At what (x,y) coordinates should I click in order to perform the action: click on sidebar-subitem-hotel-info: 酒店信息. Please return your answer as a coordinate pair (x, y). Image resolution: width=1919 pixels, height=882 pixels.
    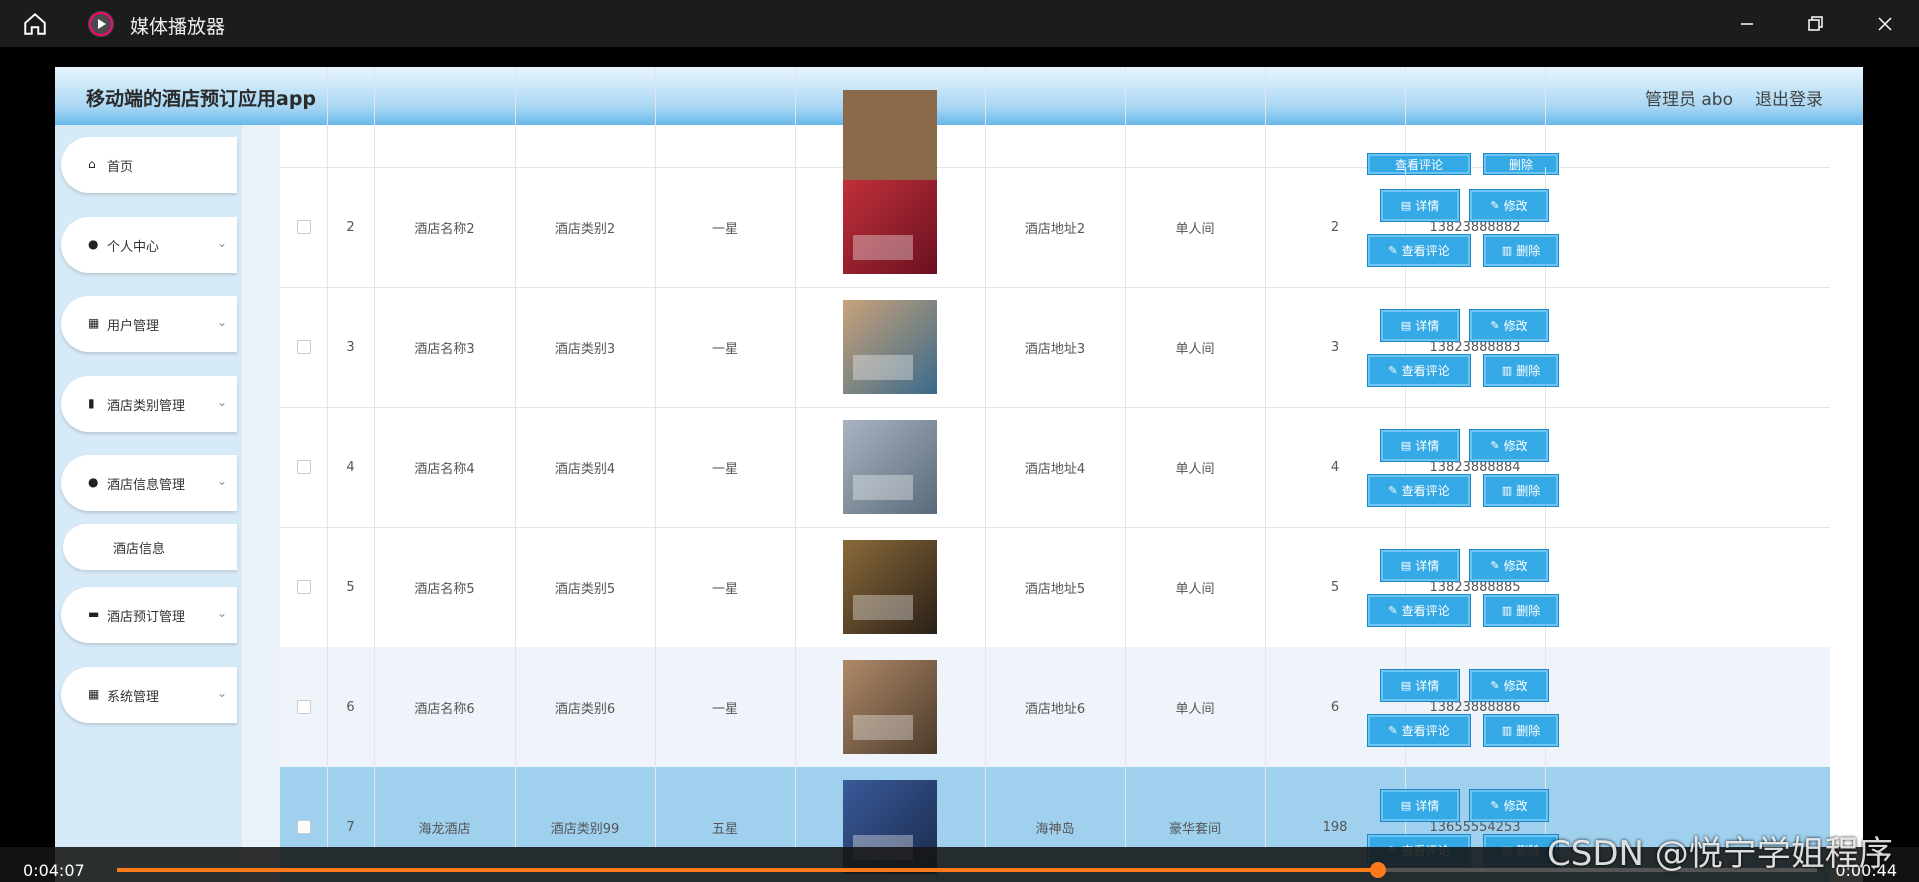
    Looking at the image, I should click on (150, 547).